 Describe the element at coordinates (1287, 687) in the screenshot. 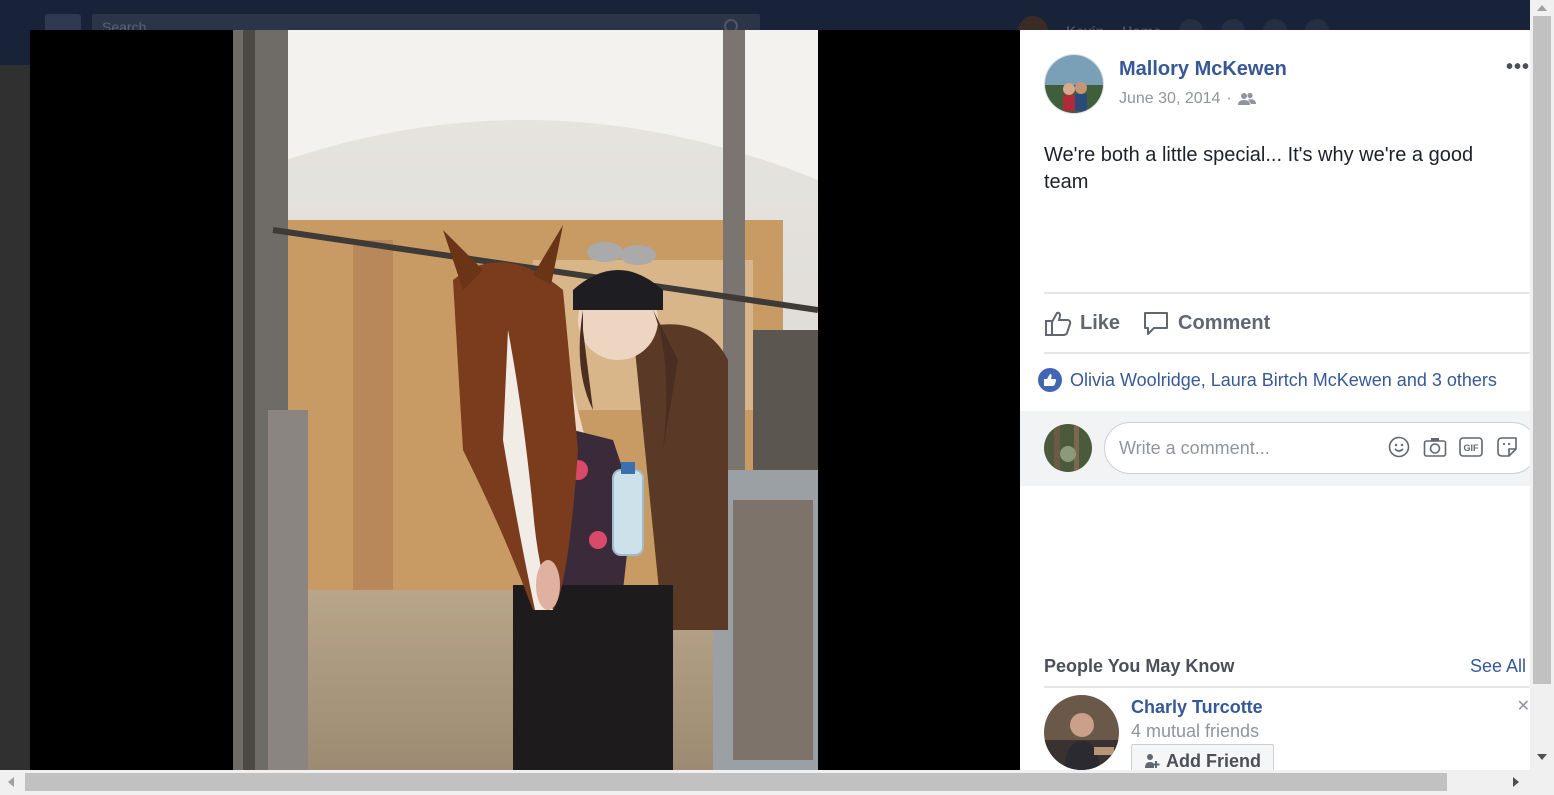

I see `divider` at that location.